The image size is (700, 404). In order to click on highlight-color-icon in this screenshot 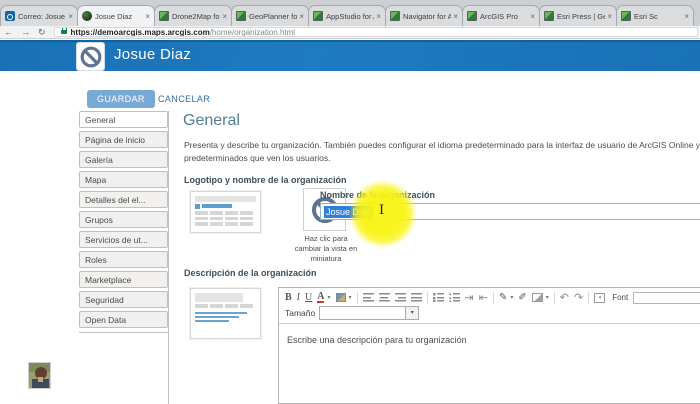, I will do `click(340, 297)`.